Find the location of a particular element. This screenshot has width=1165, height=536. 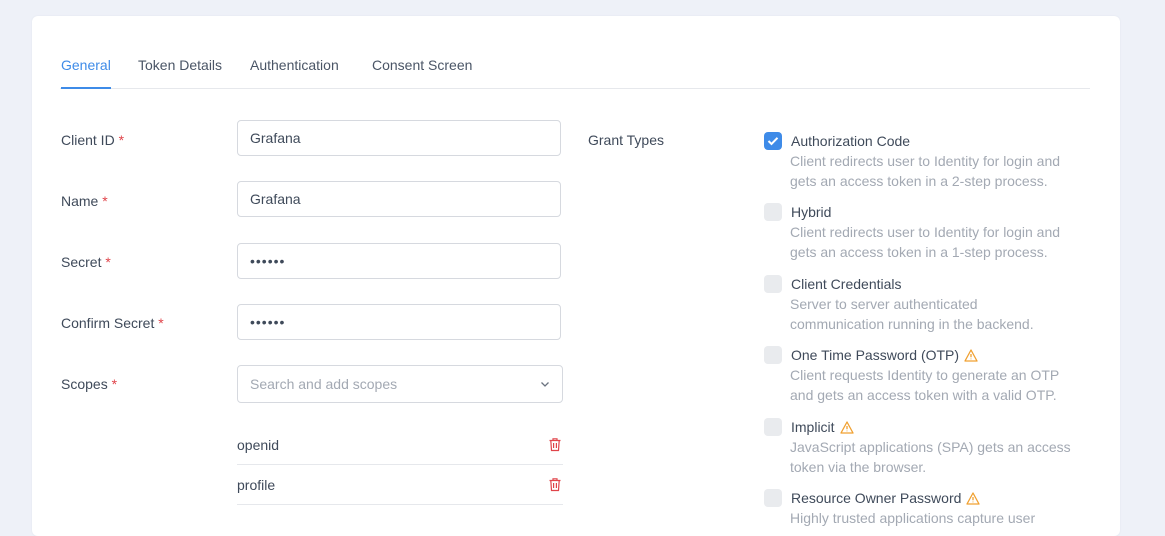

grant-description: Highly trusted applications capture user is located at coordinates (940, 518).